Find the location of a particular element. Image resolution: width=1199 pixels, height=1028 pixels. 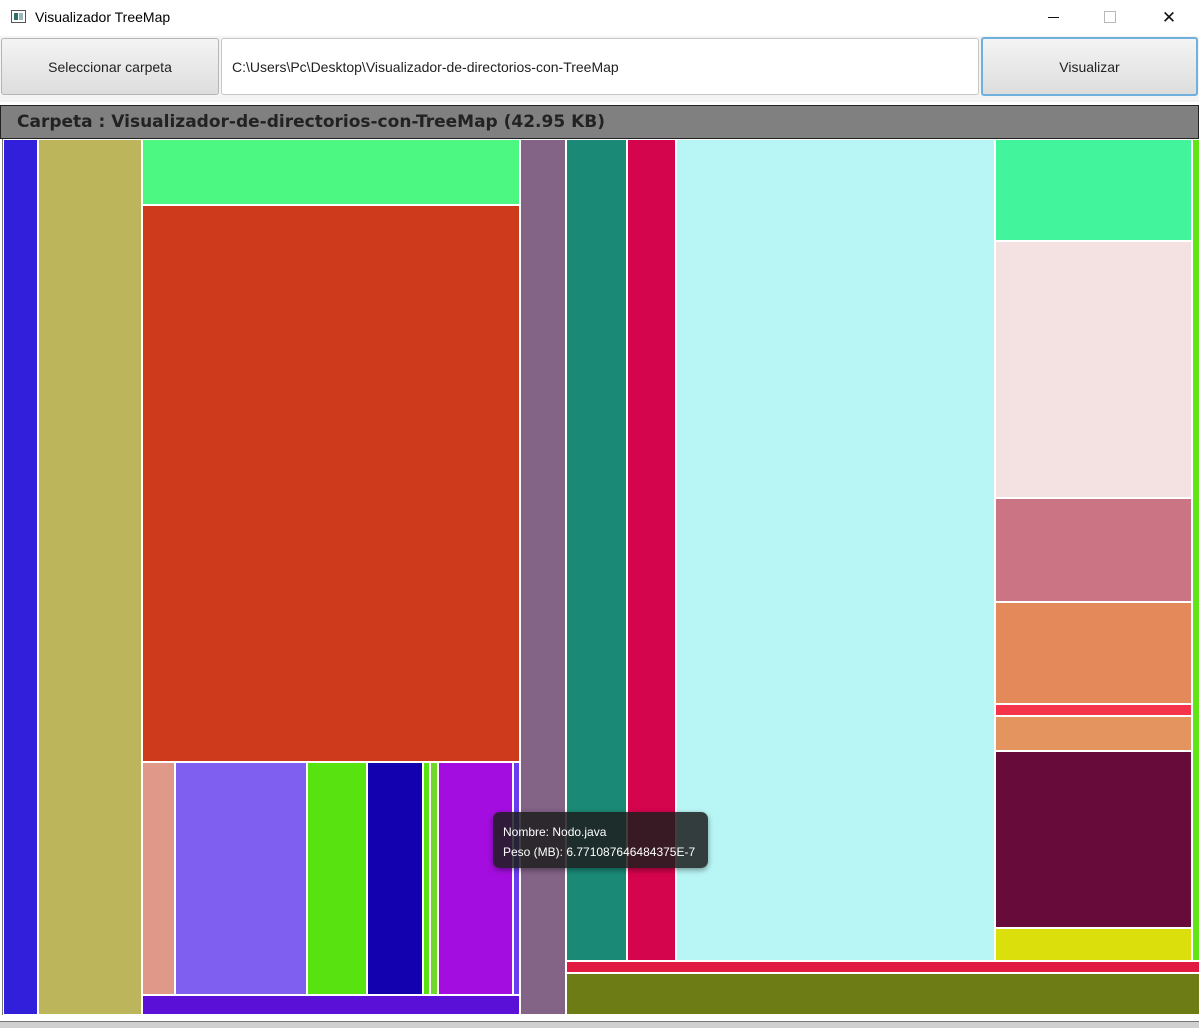

title-bar: Visualizador TreeMap ✕ is located at coordinates (599, 18).